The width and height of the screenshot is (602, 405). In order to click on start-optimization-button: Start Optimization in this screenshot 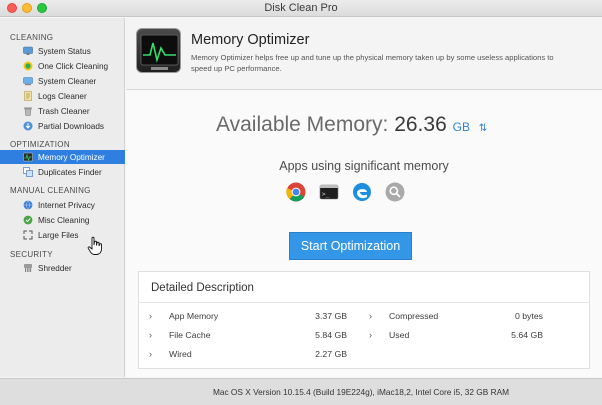, I will do `click(350, 246)`.